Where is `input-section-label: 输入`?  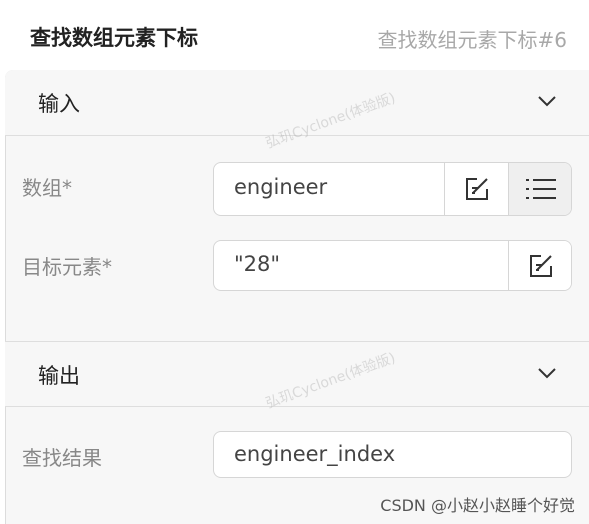 input-section-label: 输入 is located at coordinates (59, 104).